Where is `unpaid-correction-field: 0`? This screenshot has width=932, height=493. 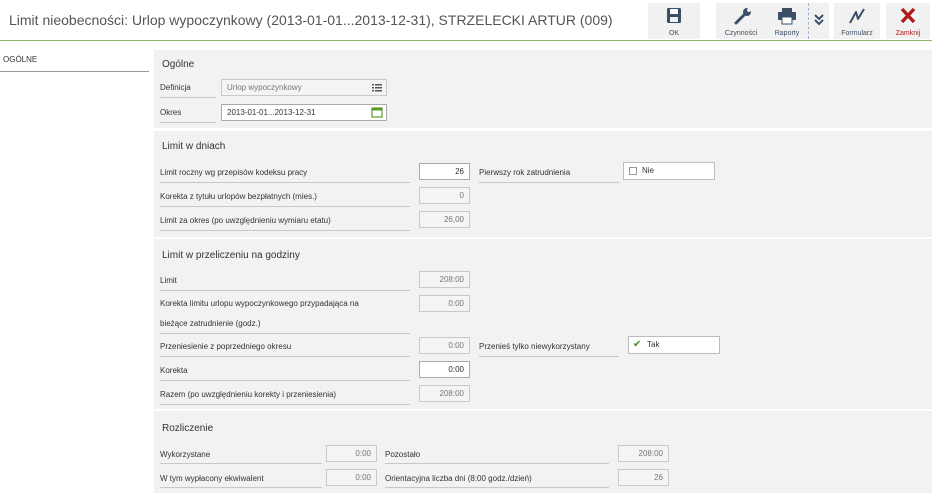
unpaid-correction-field: 0 is located at coordinates (444, 195).